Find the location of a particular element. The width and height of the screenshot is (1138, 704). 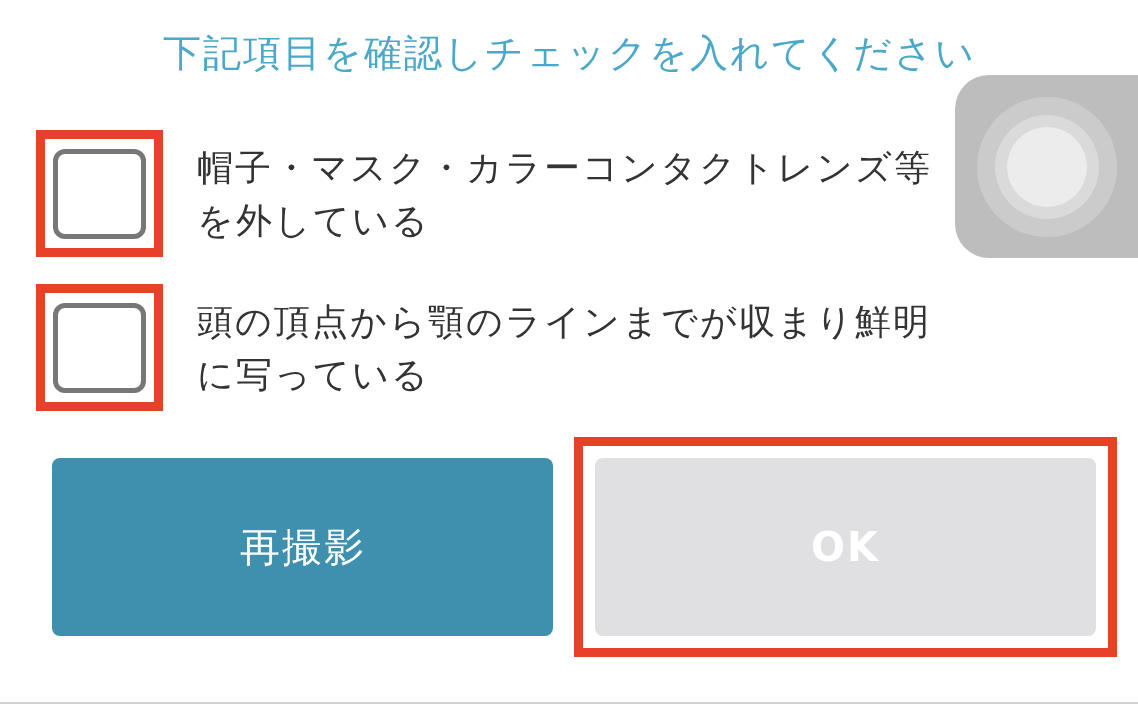

instruction-title: 下記項目を確認しチェックを入れてください is located at coordinates (569, 53).